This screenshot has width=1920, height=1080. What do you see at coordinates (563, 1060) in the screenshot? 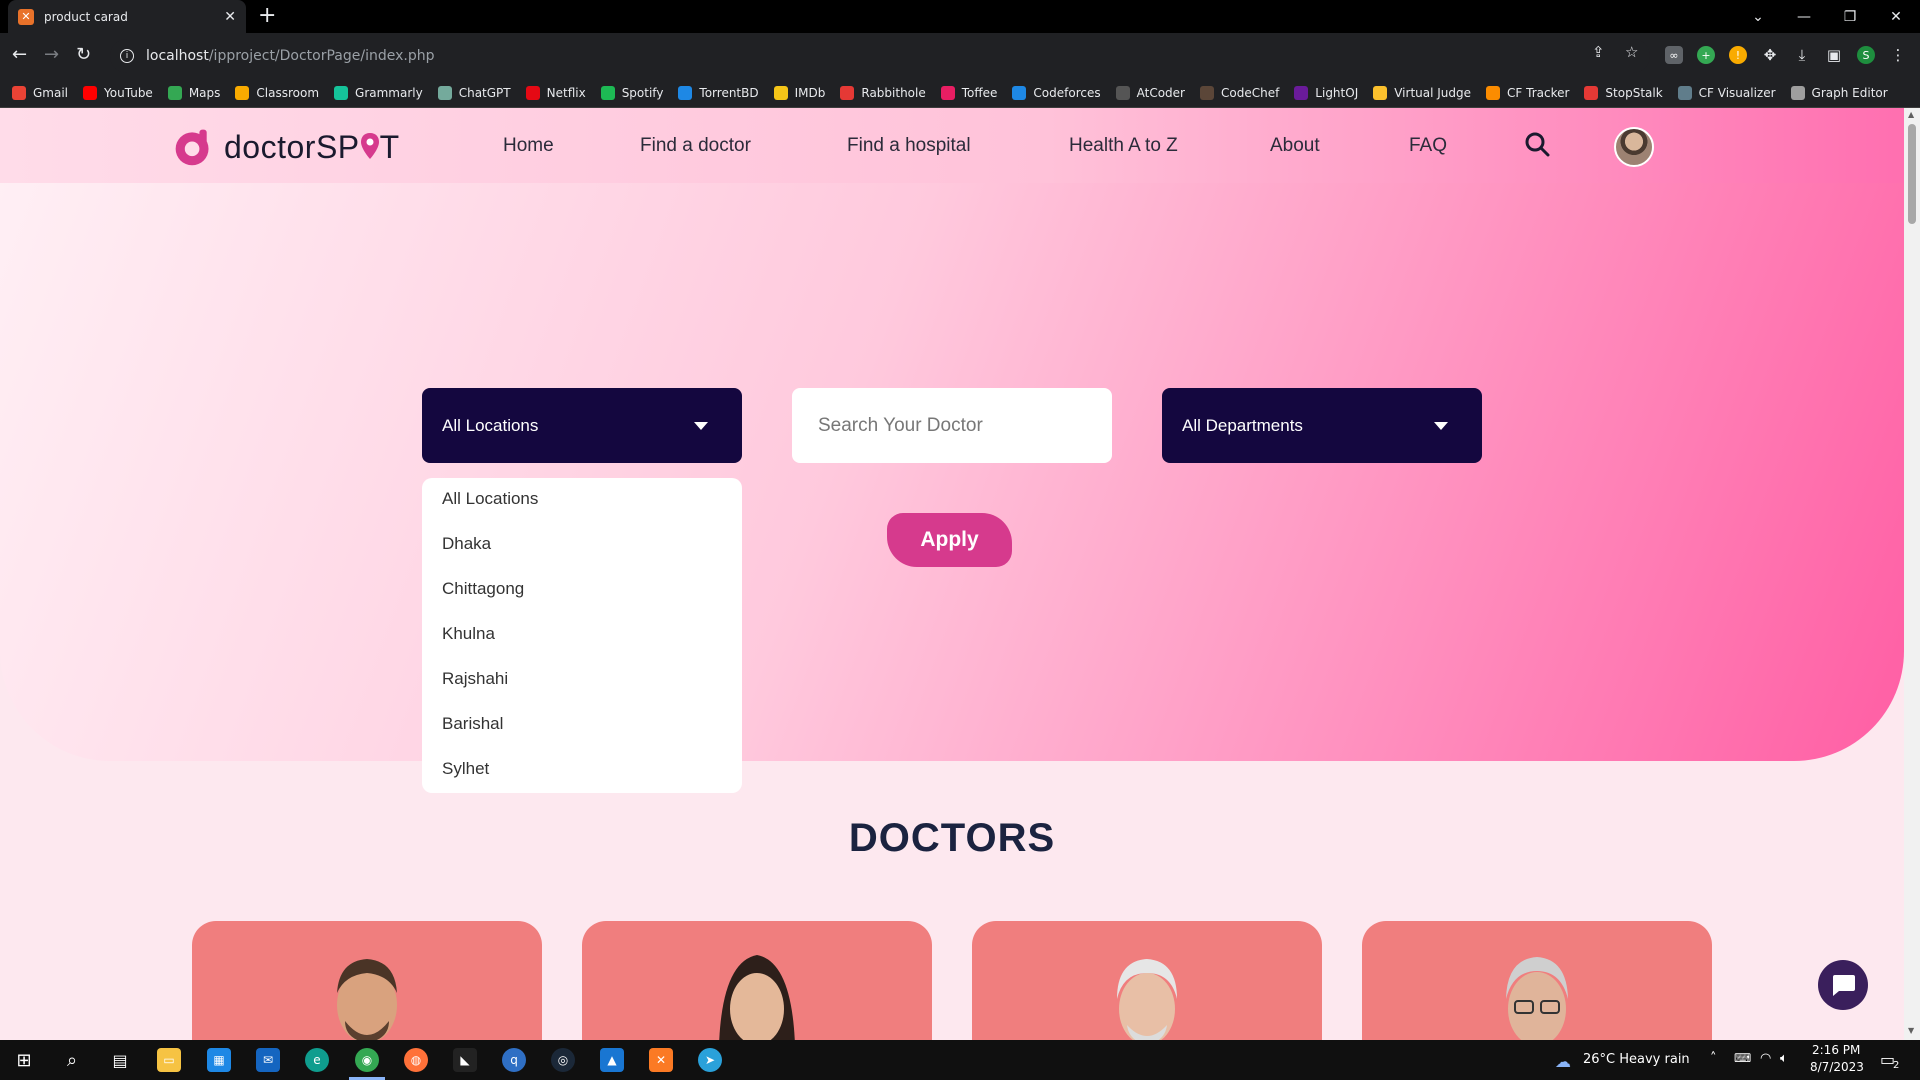
I see `steam-icon: ◎` at bounding box center [563, 1060].